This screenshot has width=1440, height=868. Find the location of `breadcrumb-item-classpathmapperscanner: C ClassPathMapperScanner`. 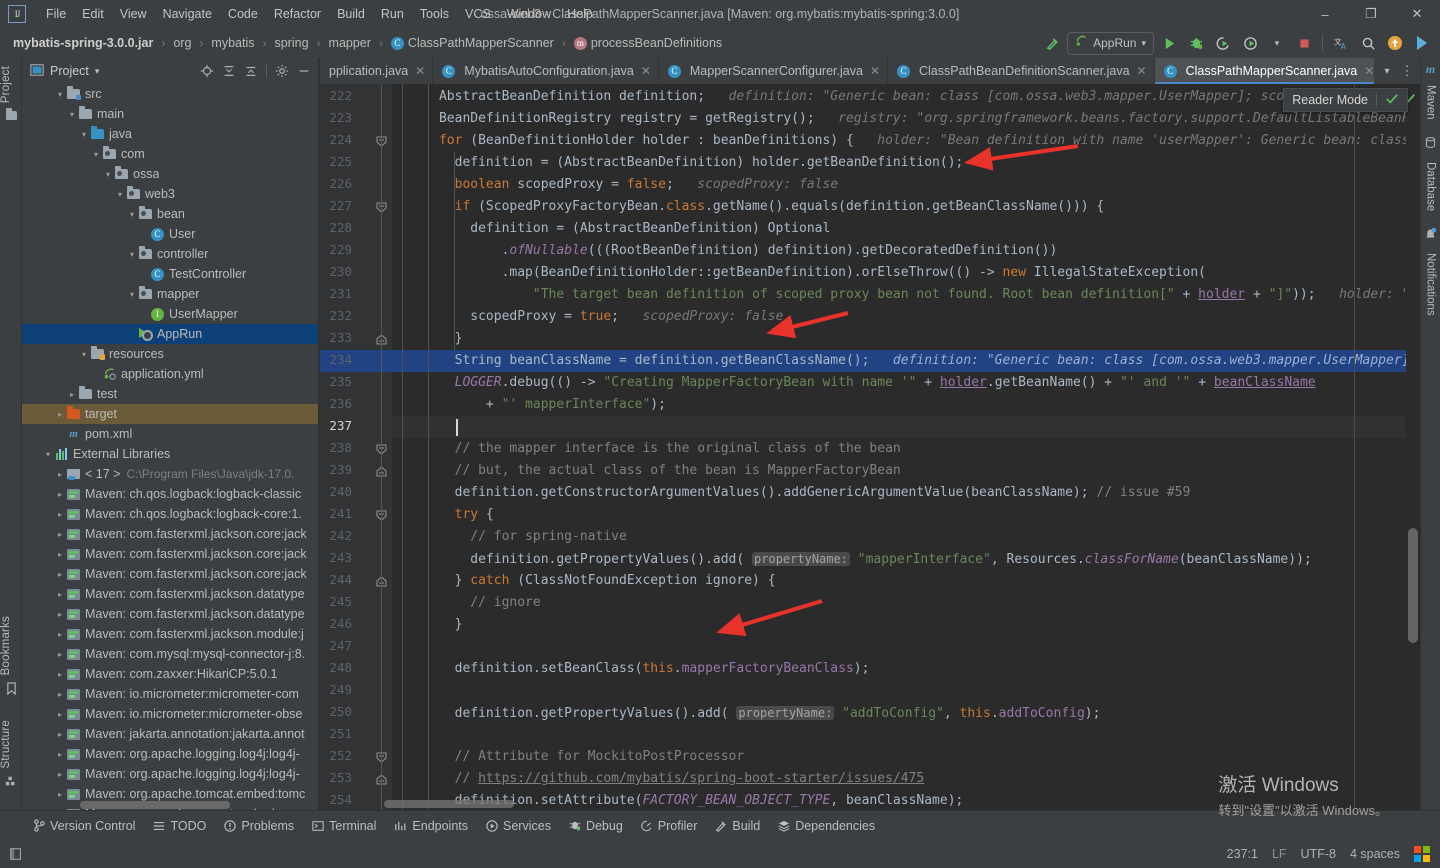

breadcrumb-item-classpathmapperscanner: C ClassPathMapperScanner is located at coordinates (472, 43).